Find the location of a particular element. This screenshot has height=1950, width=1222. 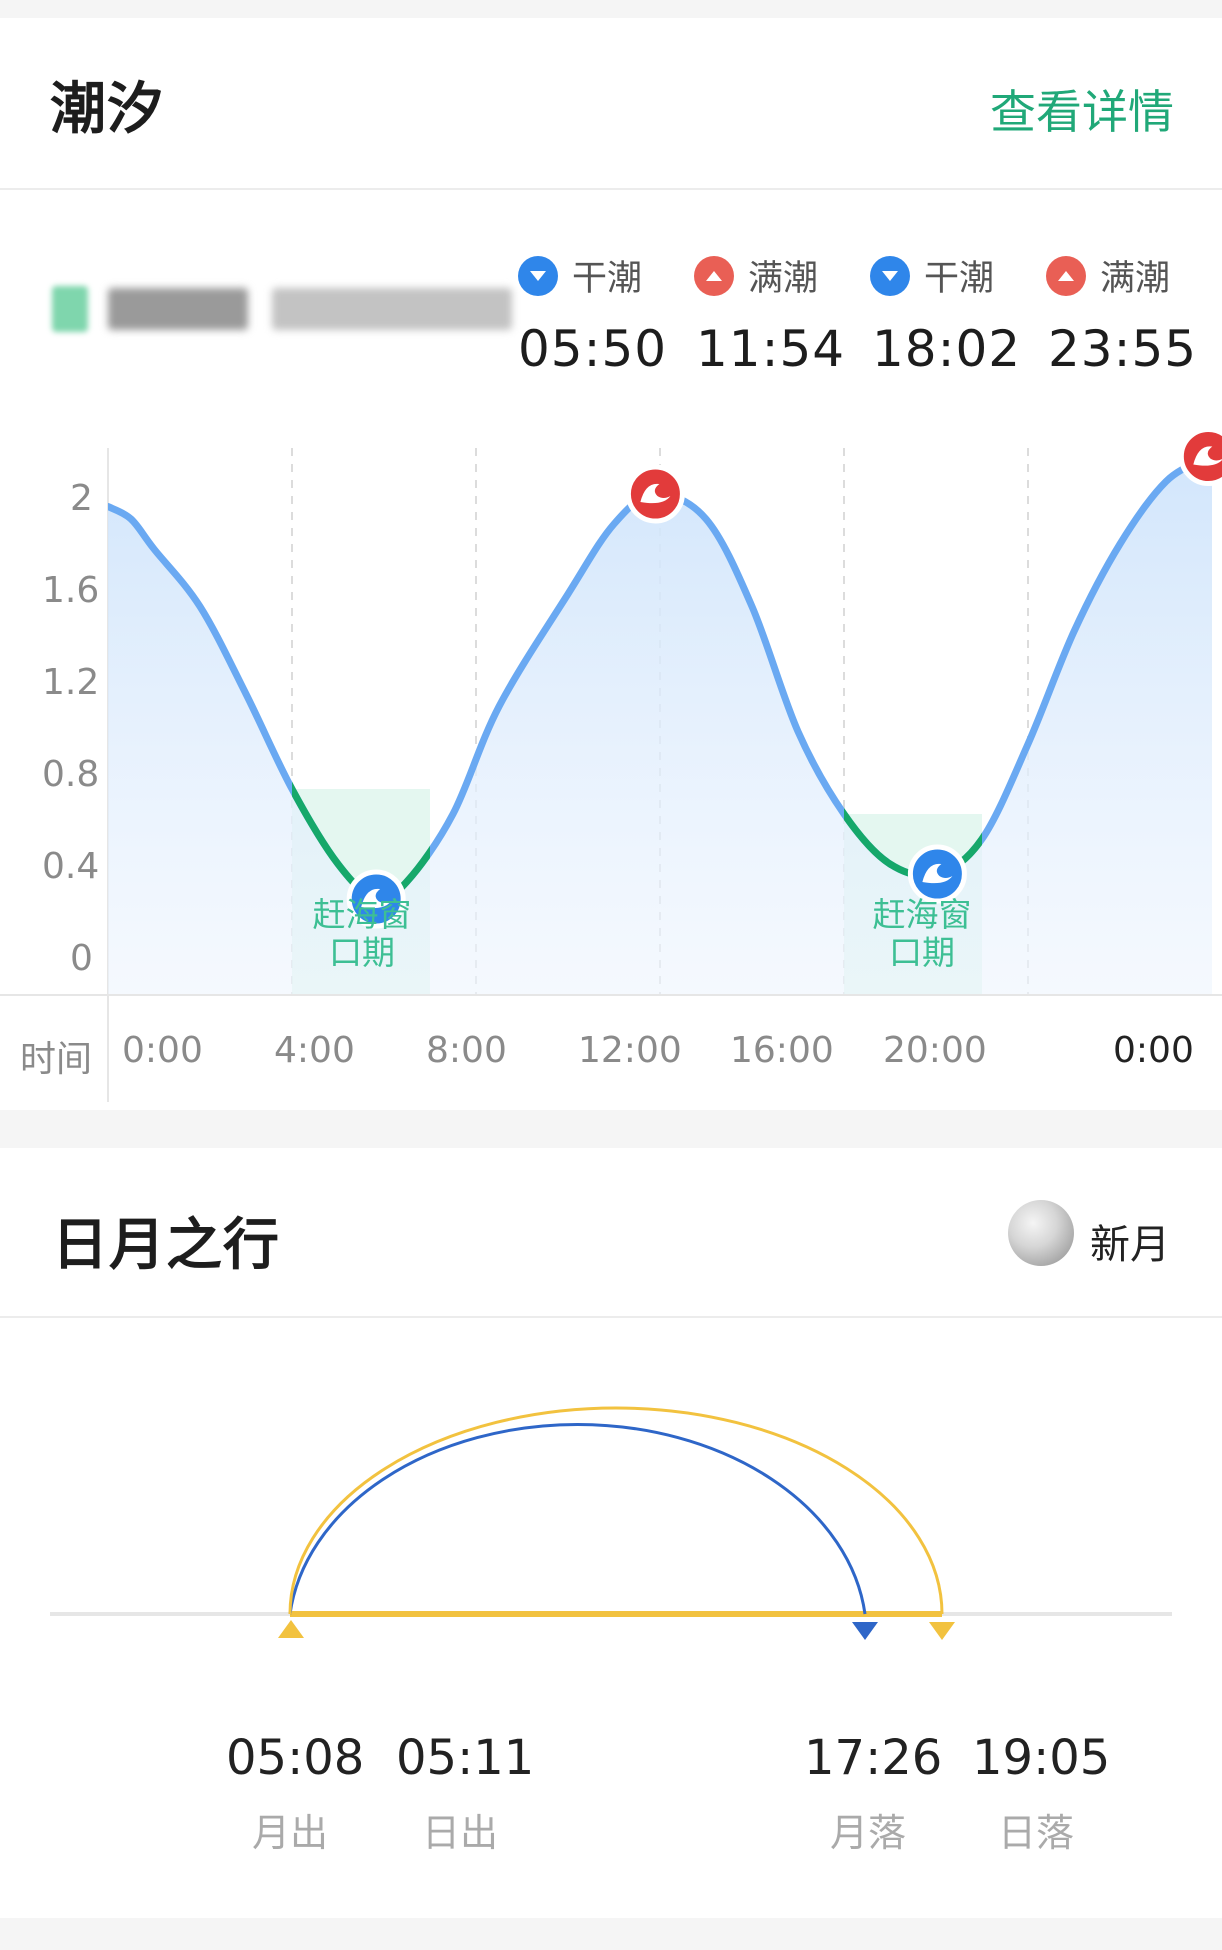

moon-arc is located at coordinates (577, 1518).